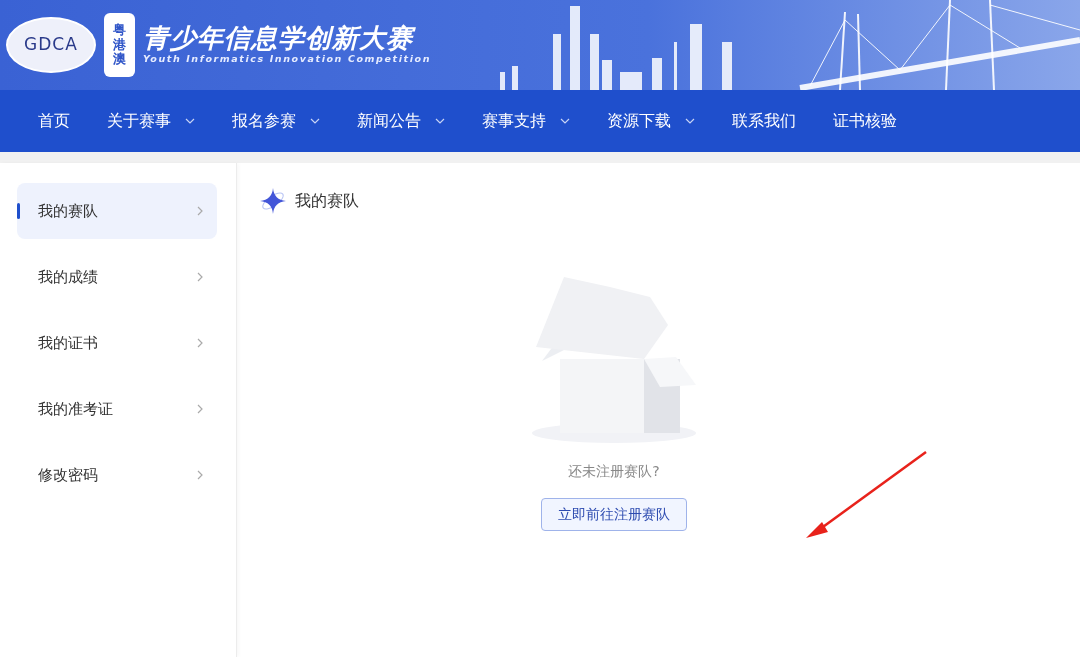 The width and height of the screenshot is (1080, 657). Describe the element at coordinates (651, 121) in the screenshot. I see `nav-item: 资源下载` at that location.